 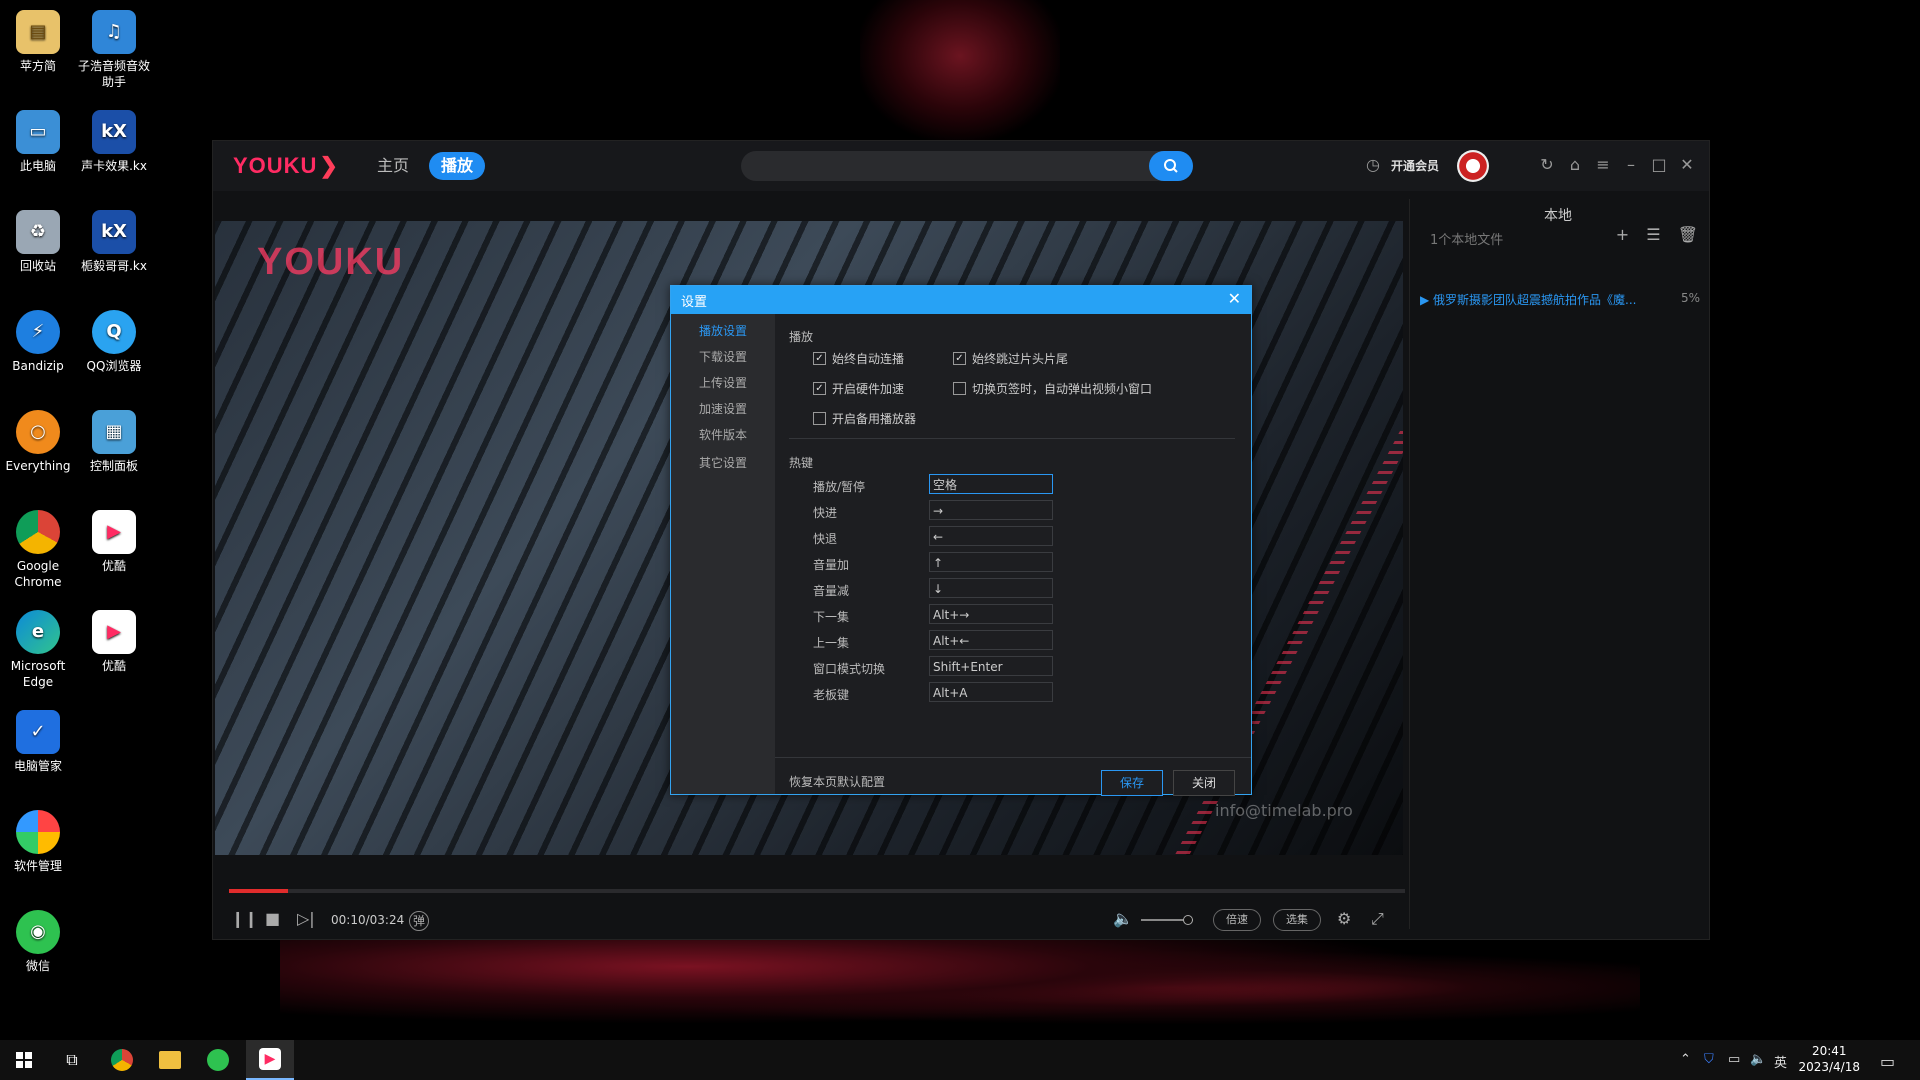 What do you see at coordinates (991, 510) in the screenshot?
I see `hotkey-input-forward: →` at bounding box center [991, 510].